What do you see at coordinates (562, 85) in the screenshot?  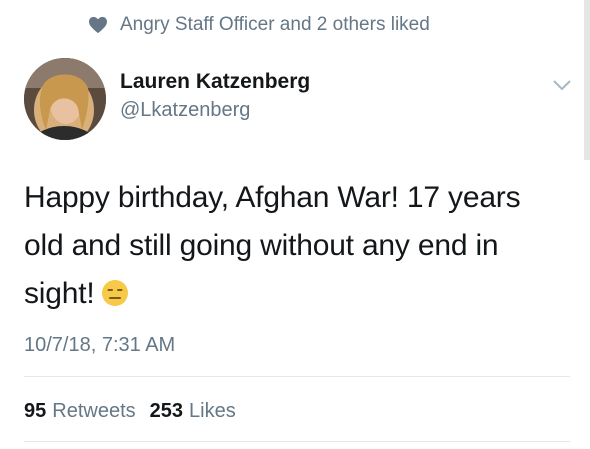 I see `chevron-down-icon` at bounding box center [562, 85].